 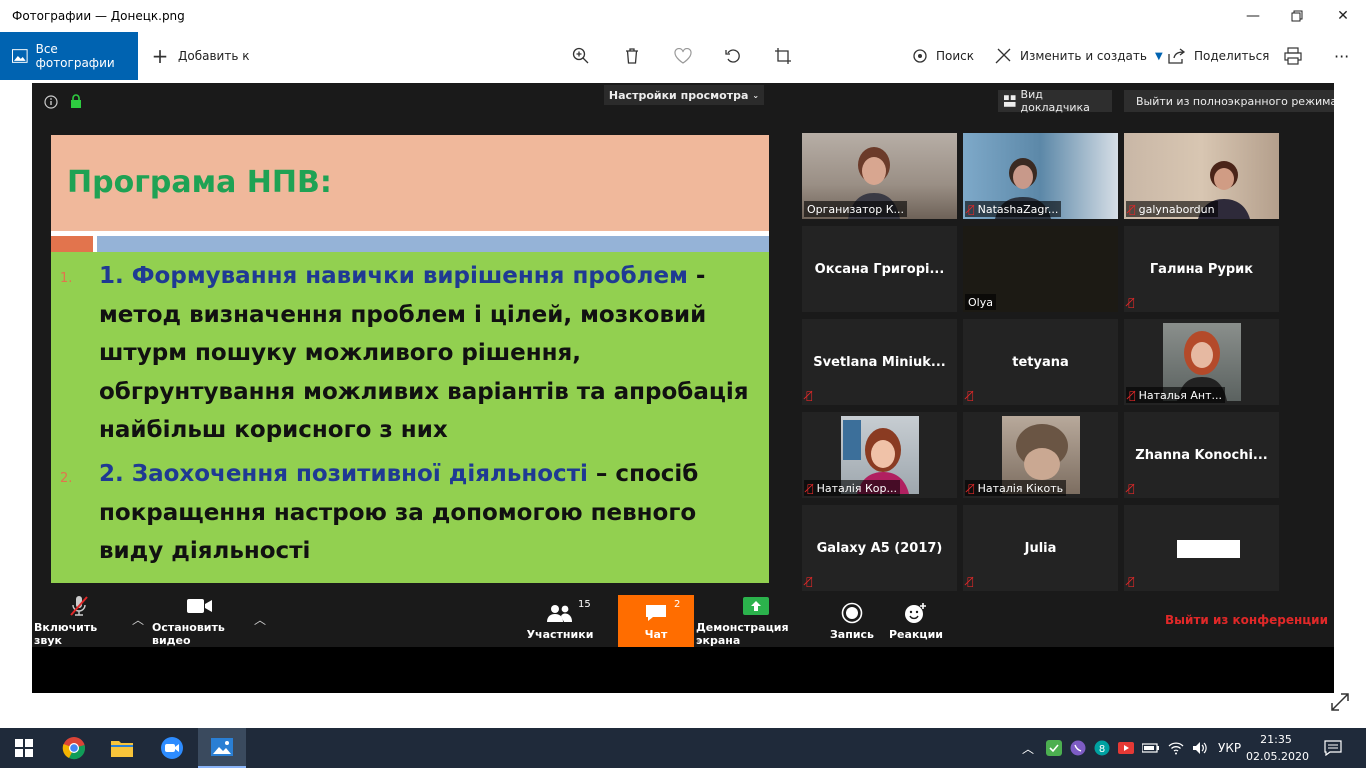 I want to click on favorite-button, so click(x=683, y=56).